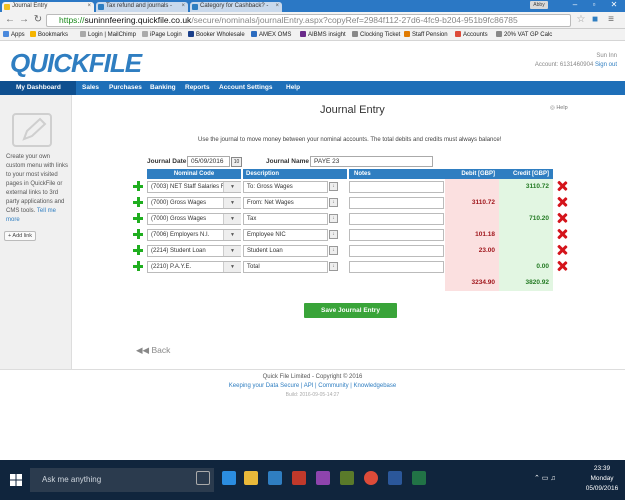 The height and width of the screenshot is (500, 625). I want to click on description-input: Student Loan, so click(285, 251).